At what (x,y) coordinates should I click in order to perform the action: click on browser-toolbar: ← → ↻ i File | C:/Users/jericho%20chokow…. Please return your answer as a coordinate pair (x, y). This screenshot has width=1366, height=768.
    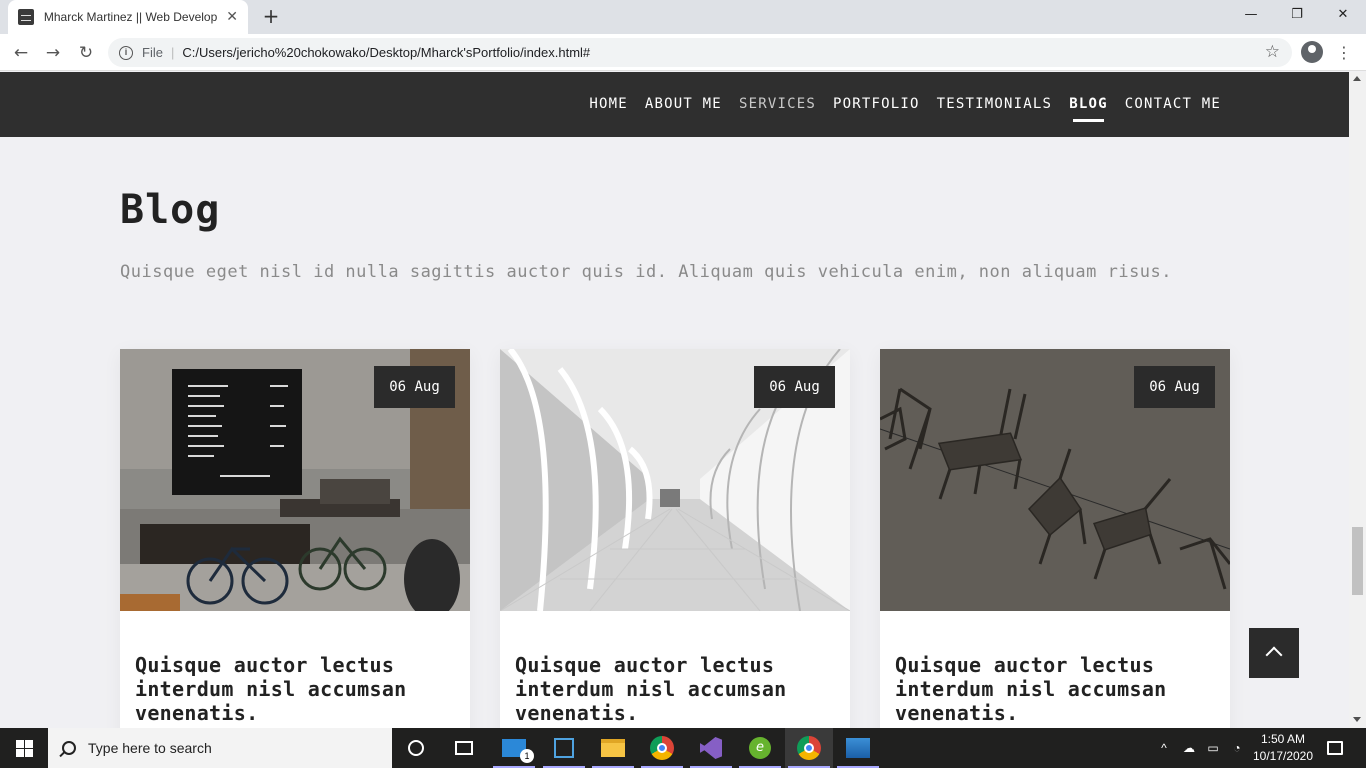
    Looking at the image, I should click on (683, 52).